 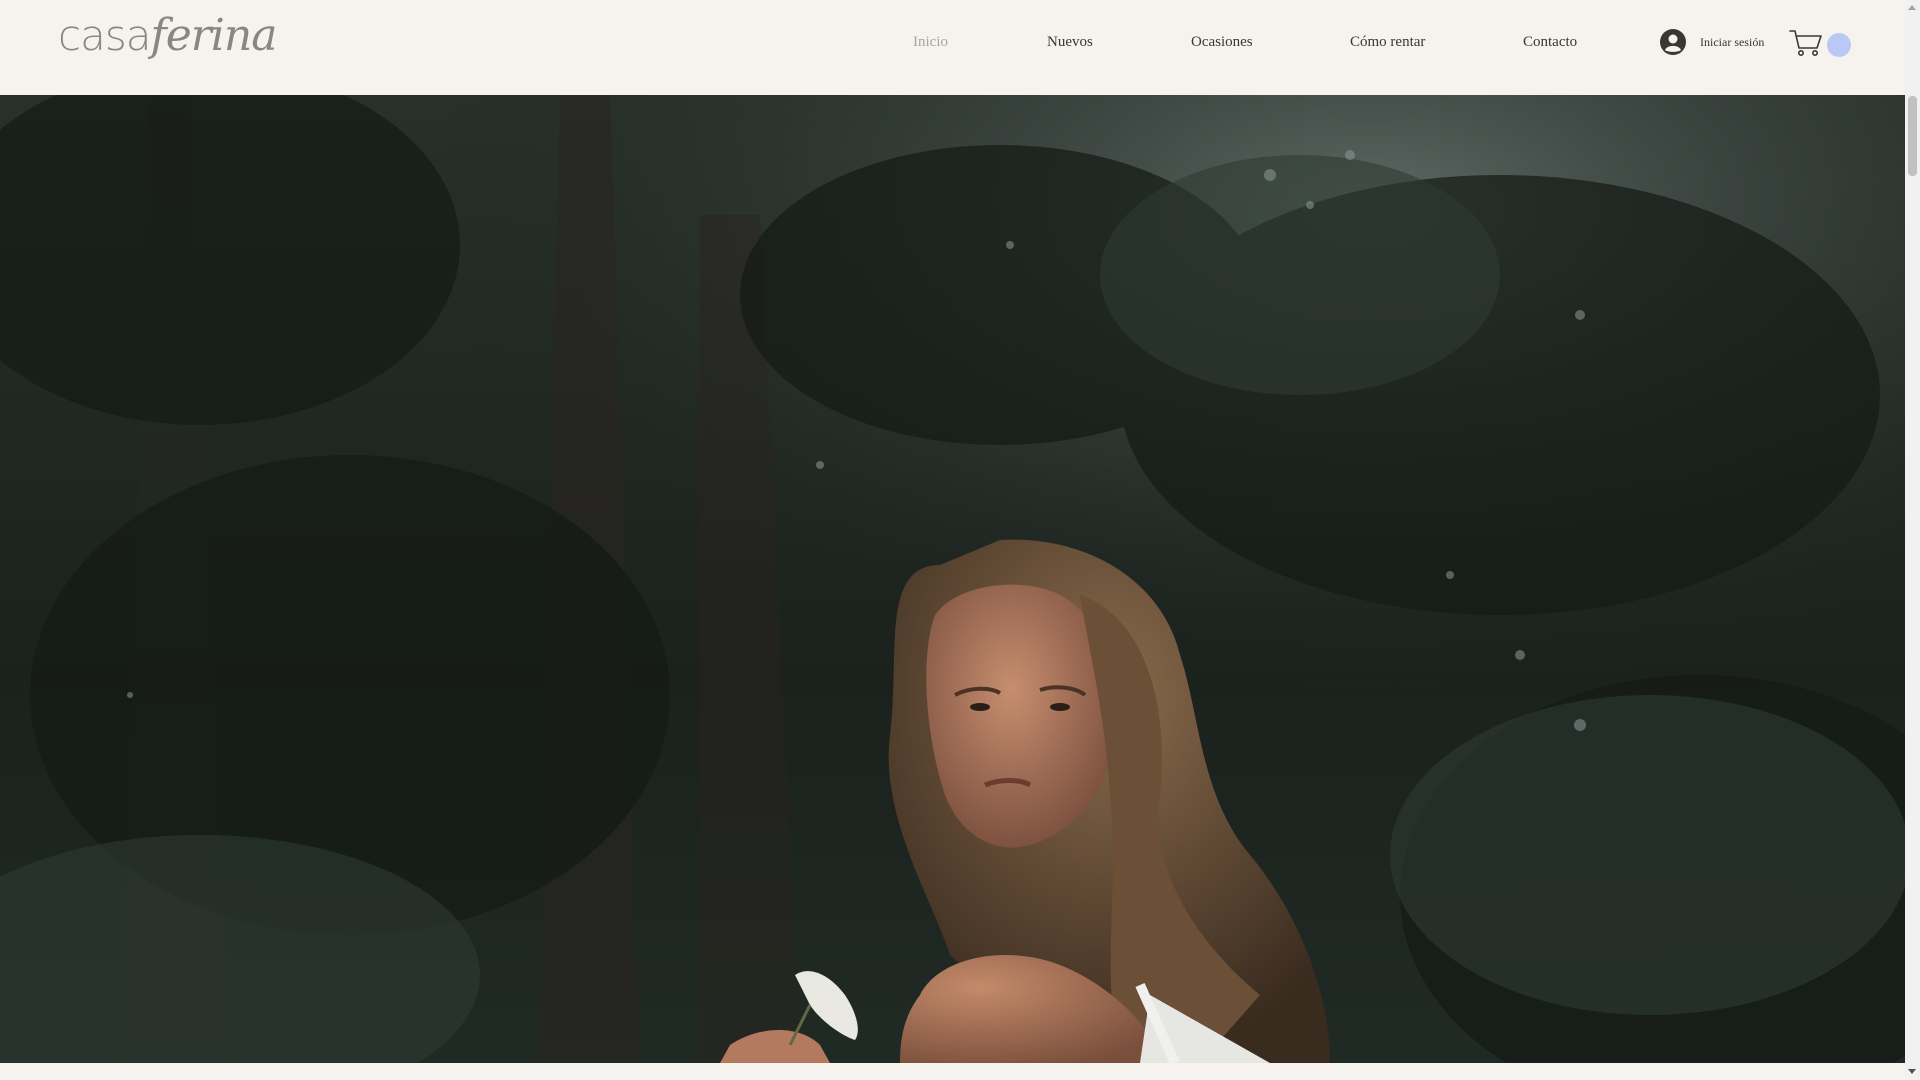 What do you see at coordinates (1912, 7) in the screenshot?
I see `scroll-up-arrow-icon` at bounding box center [1912, 7].